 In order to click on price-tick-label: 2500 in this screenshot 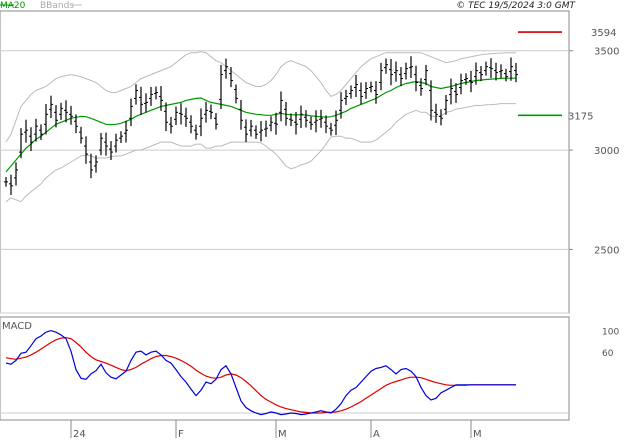, I will do `click(606, 250)`.